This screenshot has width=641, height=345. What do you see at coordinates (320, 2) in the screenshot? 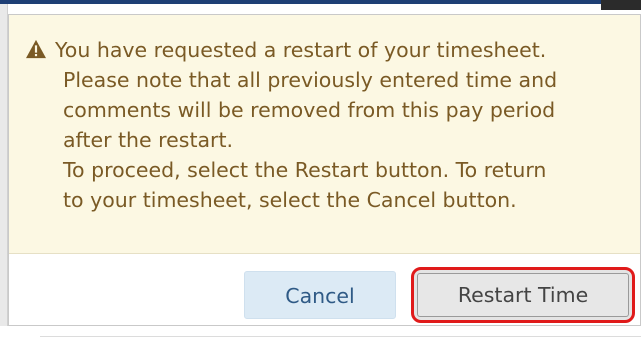
I see `background-header-strip` at bounding box center [320, 2].